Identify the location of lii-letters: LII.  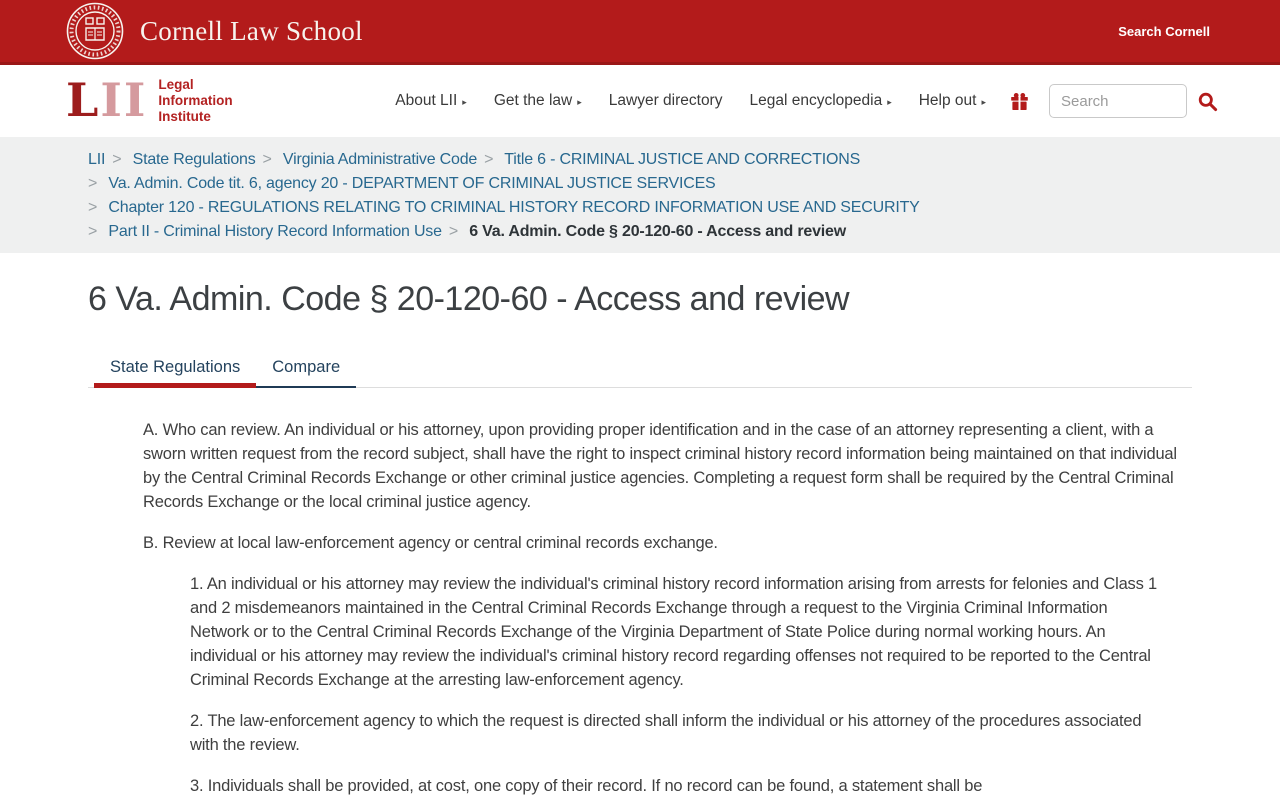
(107, 100).